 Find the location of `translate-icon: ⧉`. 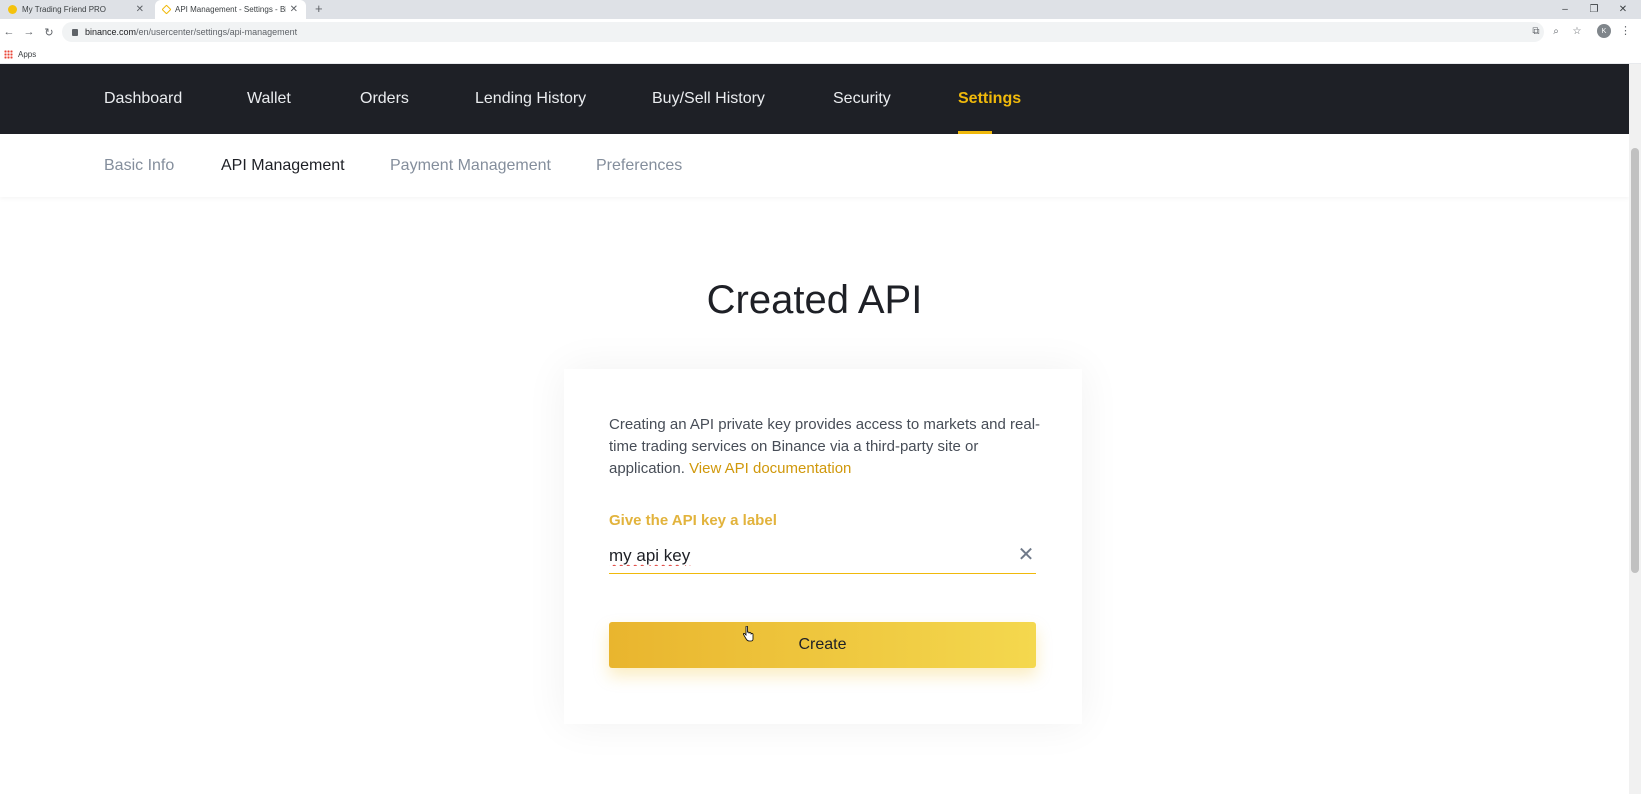

translate-icon: ⧉ is located at coordinates (1536, 31).